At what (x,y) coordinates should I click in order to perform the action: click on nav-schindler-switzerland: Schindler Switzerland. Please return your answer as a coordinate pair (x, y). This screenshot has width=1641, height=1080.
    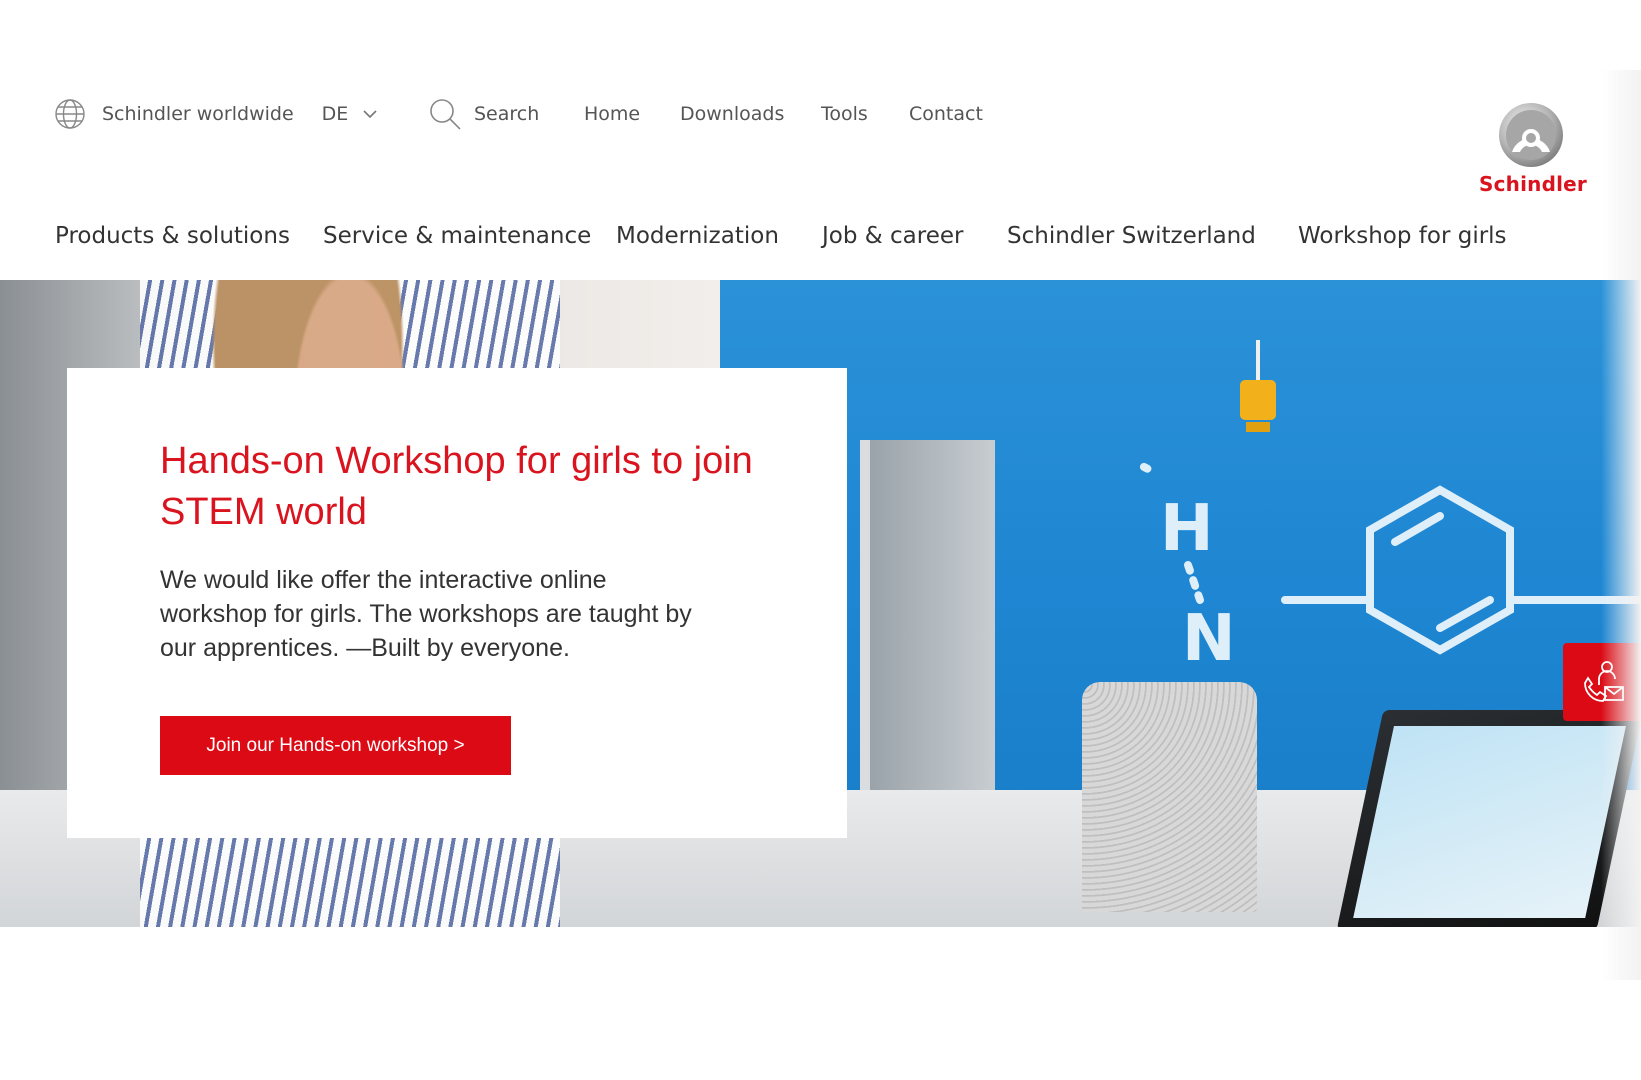
    Looking at the image, I should click on (1131, 236).